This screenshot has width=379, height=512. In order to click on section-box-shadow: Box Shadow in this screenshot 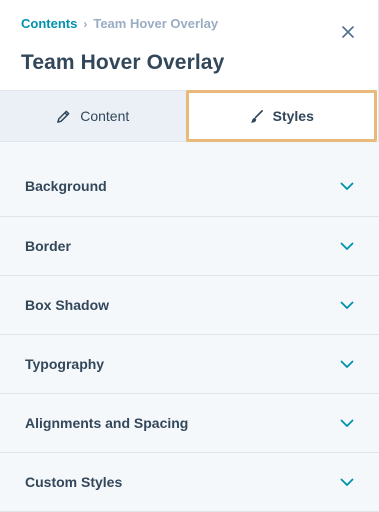, I will do `click(189, 305)`.